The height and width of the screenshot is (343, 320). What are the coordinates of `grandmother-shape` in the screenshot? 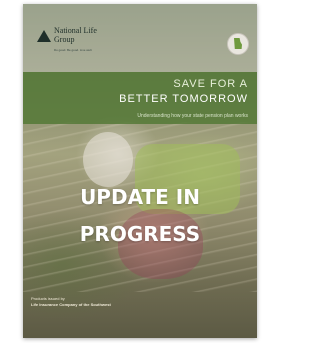 It's located at (108, 159).